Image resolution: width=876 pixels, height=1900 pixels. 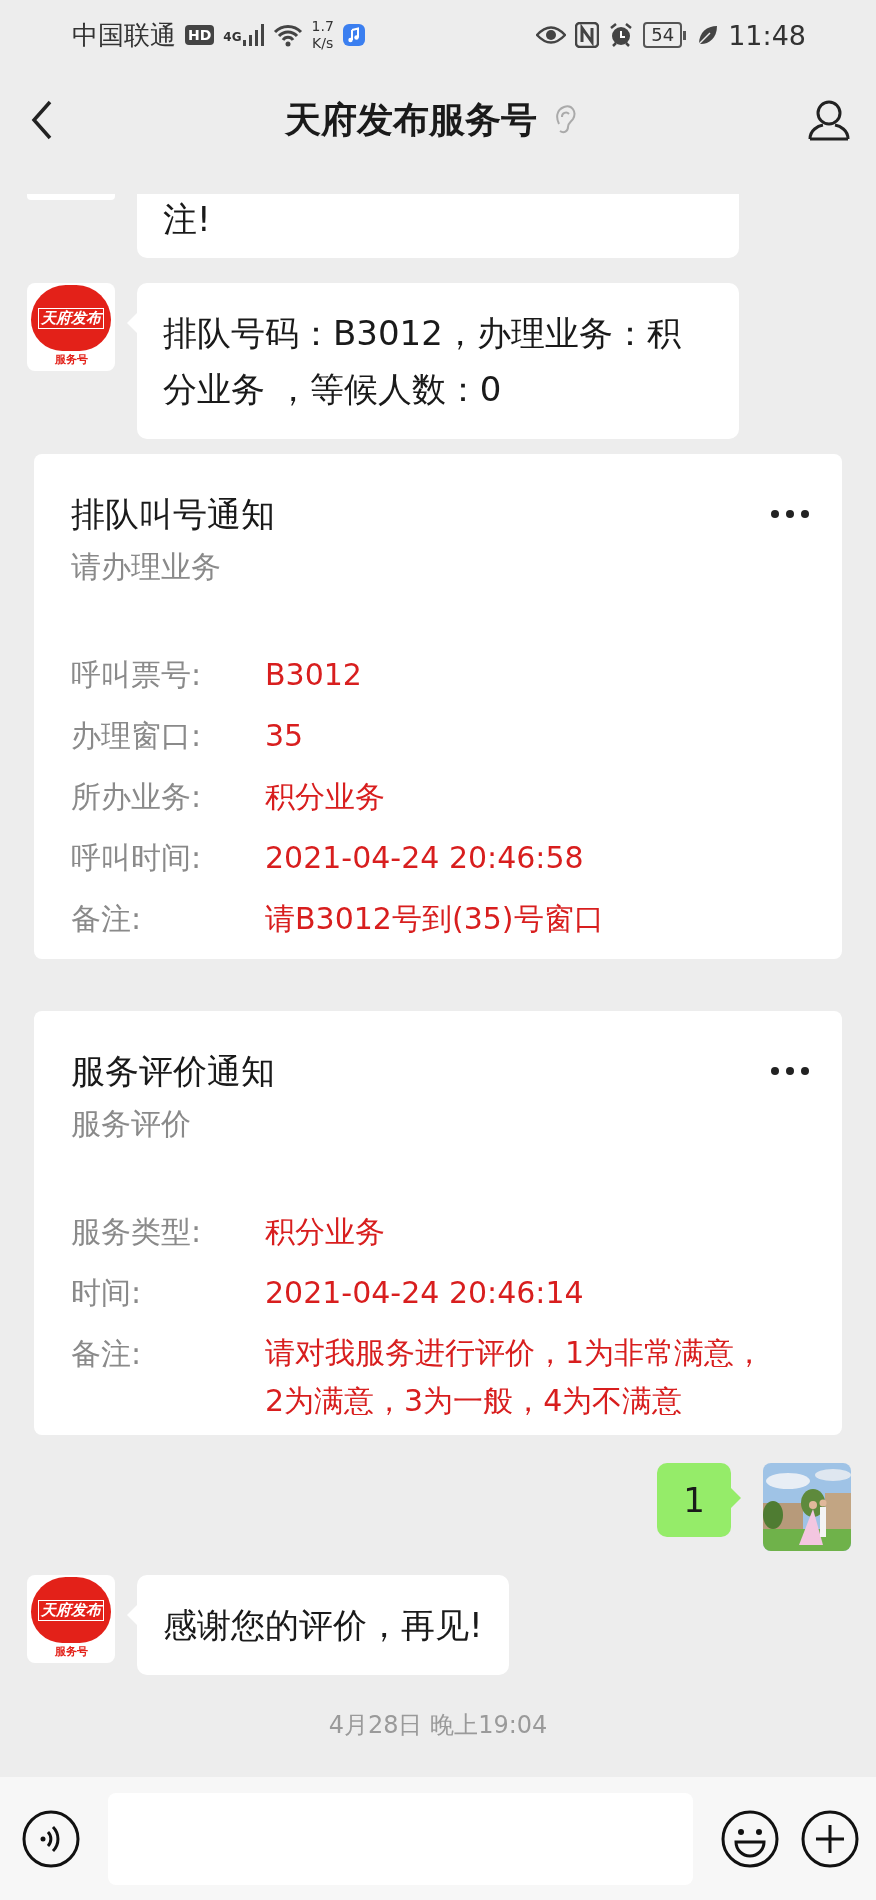 What do you see at coordinates (137, 1232) in the screenshot?
I see `field-label: 服务类型:` at bounding box center [137, 1232].